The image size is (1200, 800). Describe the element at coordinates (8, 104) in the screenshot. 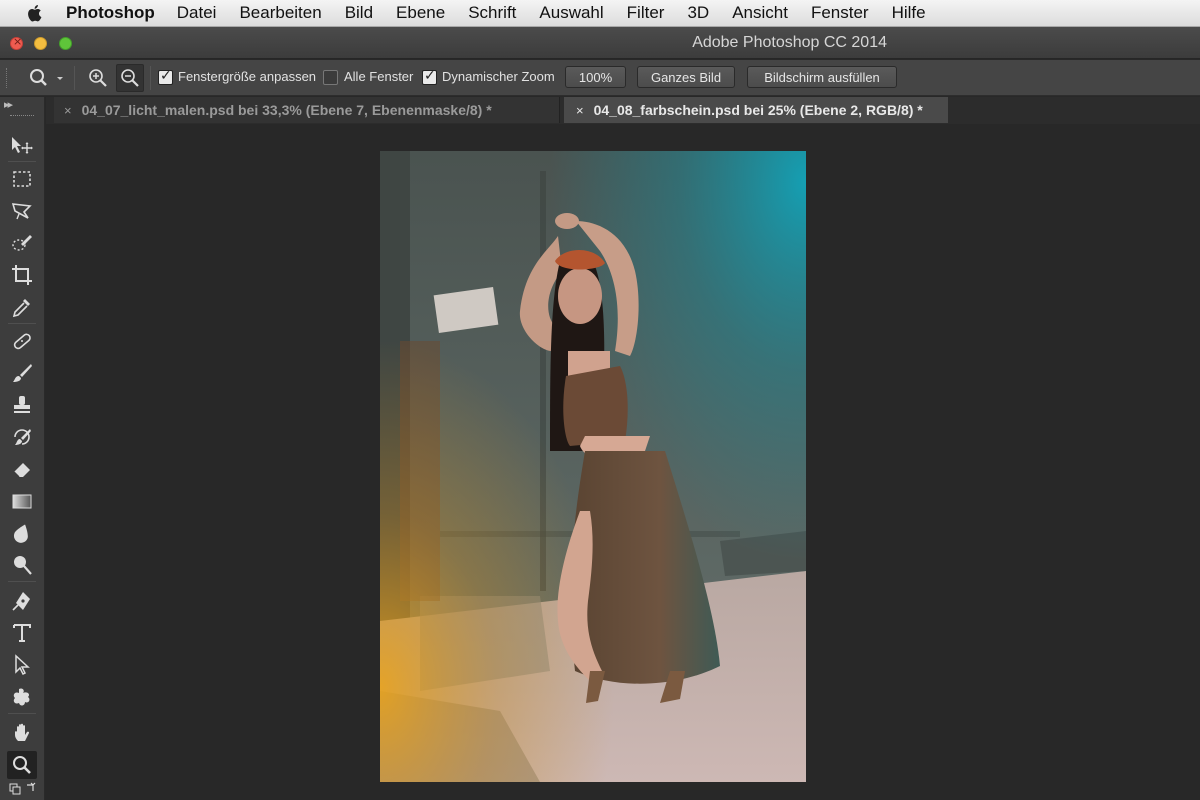

I see `expand-panel-icon: ▸▸` at that location.